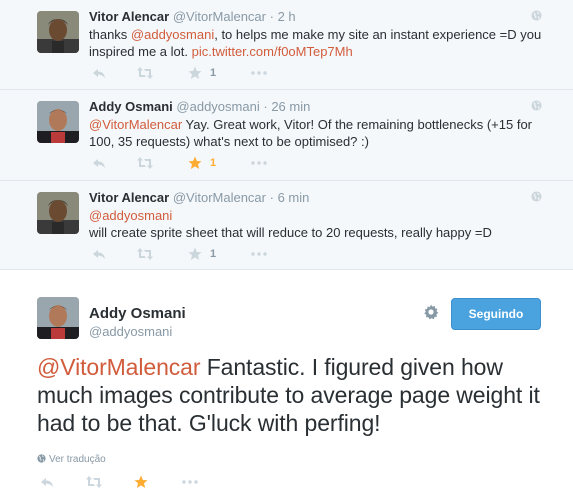 The width and height of the screenshot is (573, 494). I want to click on timestamp: 26 min, so click(290, 106).